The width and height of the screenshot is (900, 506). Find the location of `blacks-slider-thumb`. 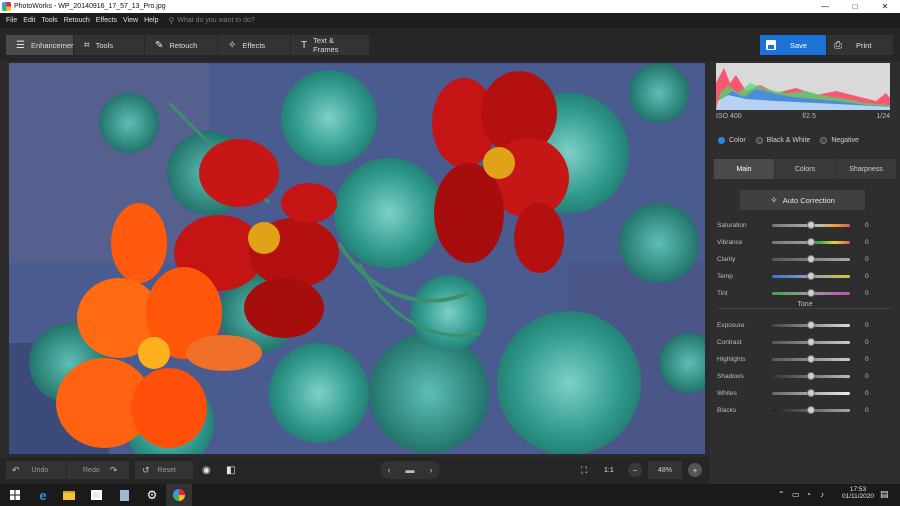

blacks-slider-thumb is located at coordinates (811, 409).